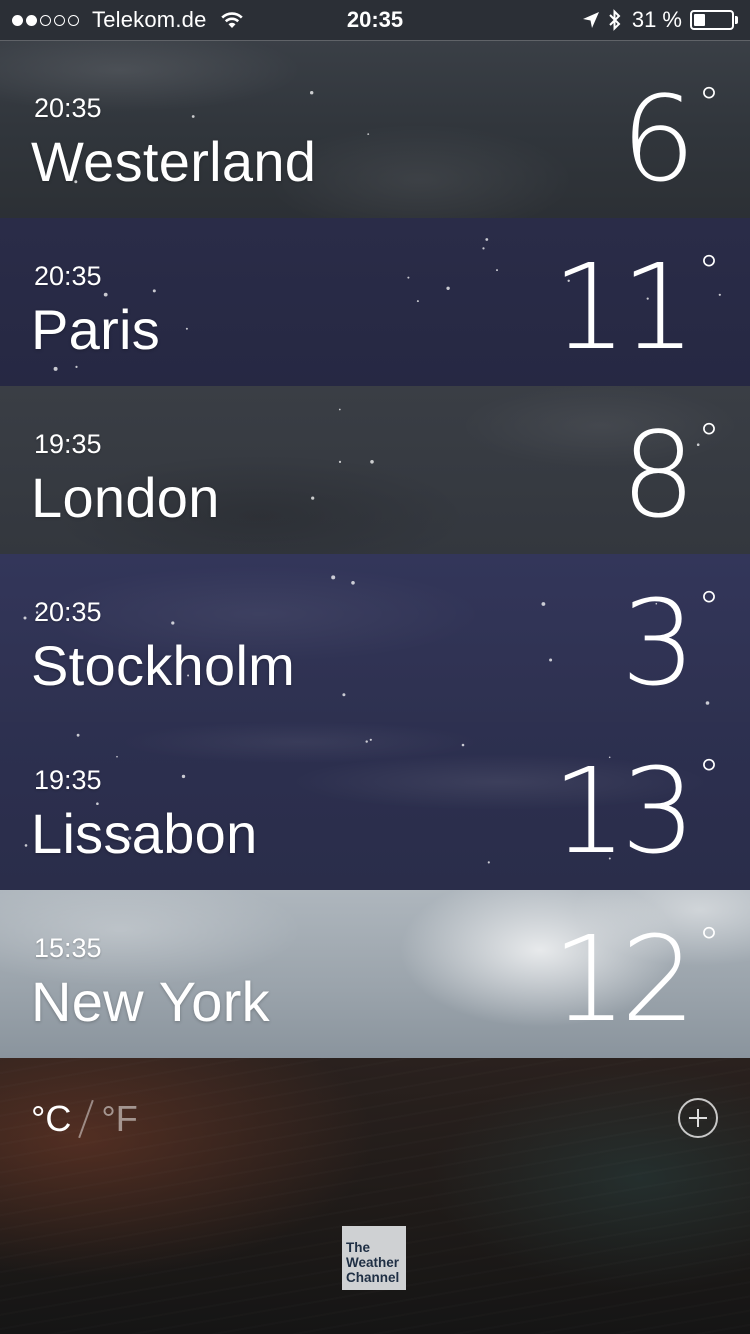  What do you see at coordinates (615, 20) in the screenshot?
I see `bluetooth-icon` at bounding box center [615, 20].